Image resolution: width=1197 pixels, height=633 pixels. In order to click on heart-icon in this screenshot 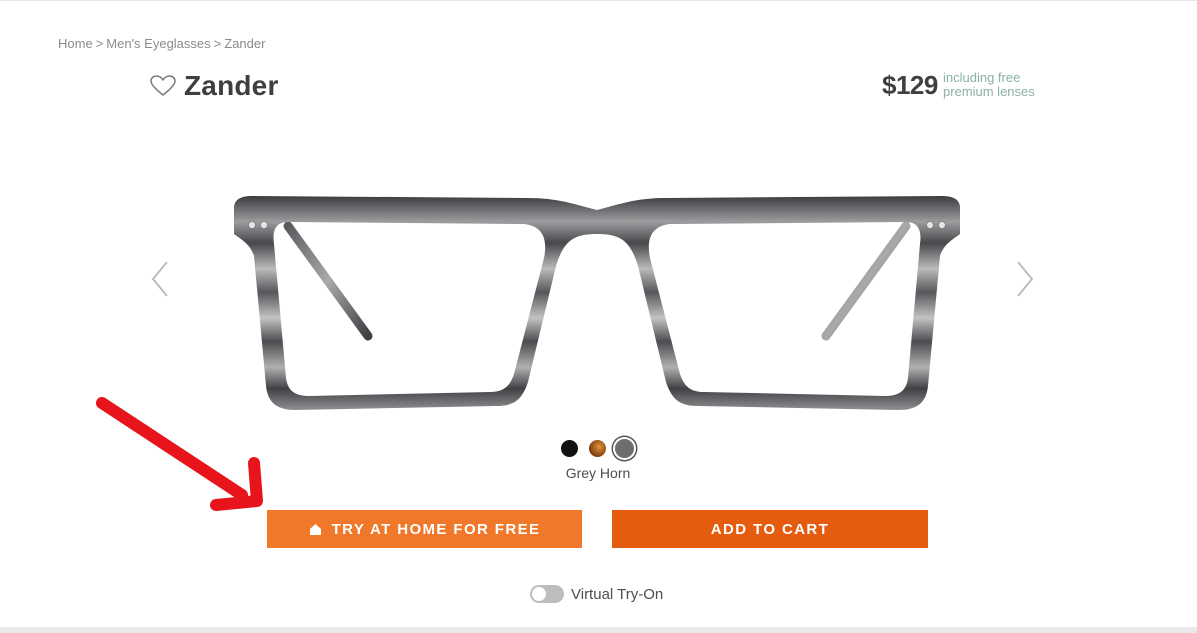, I will do `click(163, 86)`.